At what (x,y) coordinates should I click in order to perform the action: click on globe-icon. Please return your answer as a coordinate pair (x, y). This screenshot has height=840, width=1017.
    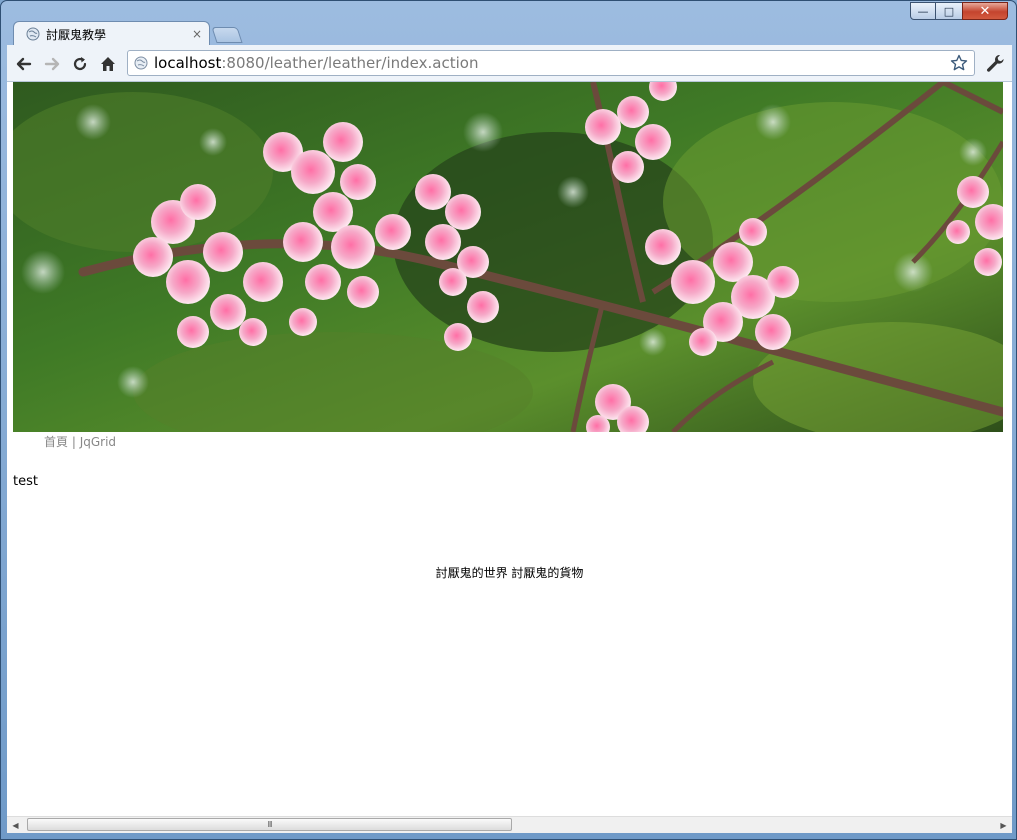
    Looking at the image, I should click on (33, 34).